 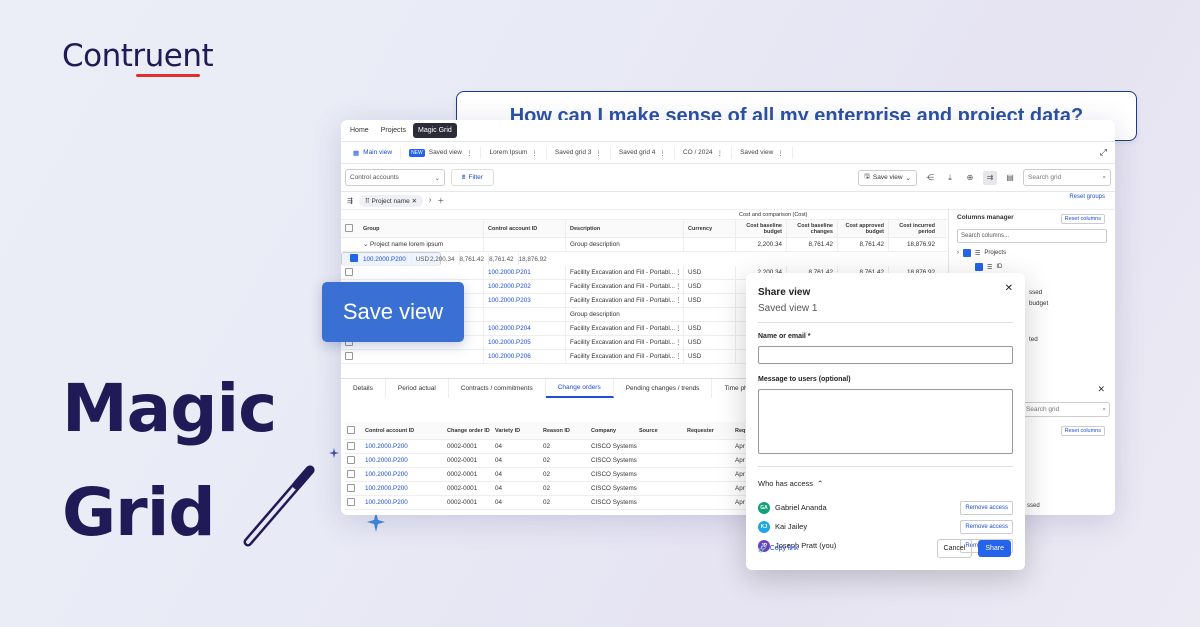 What do you see at coordinates (862, 228) in the screenshot?
I see `header-cost-approved-budget: Cost approved budget` at bounding box center [862, 228].